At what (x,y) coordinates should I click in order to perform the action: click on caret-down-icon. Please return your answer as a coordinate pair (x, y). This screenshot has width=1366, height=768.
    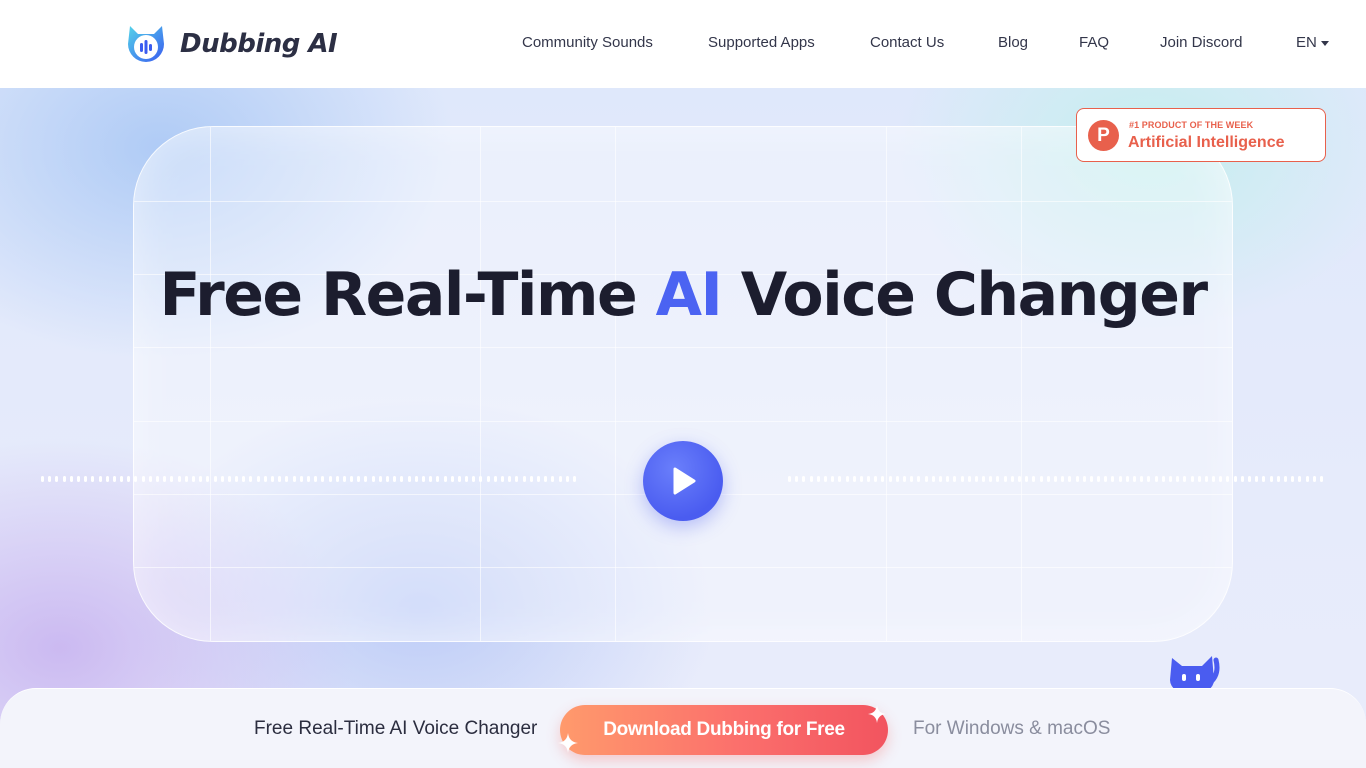
    Looking at the image, I should click on (1324, 43).